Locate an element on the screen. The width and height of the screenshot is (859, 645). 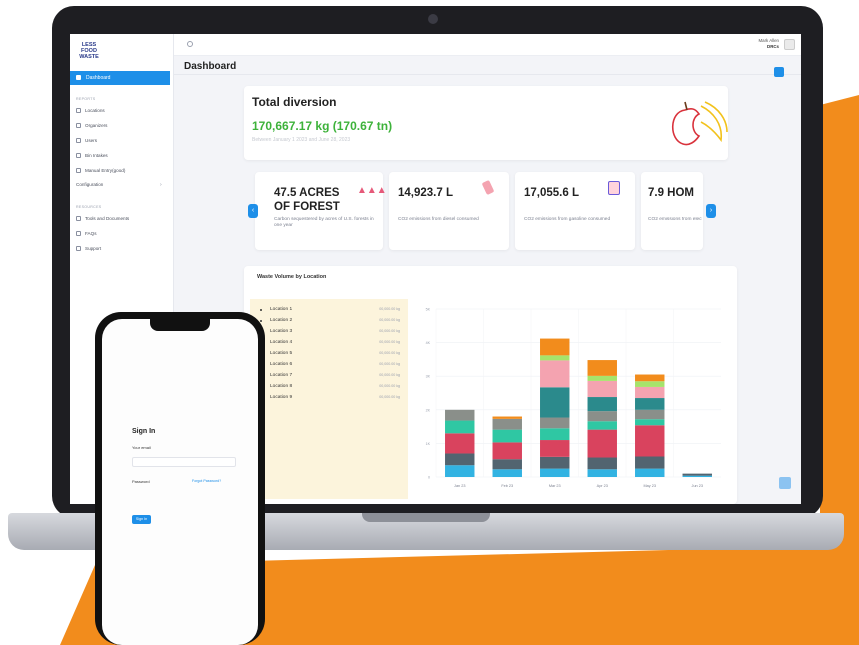
legend-label: Location 3 is located at coordinates (281, 331).